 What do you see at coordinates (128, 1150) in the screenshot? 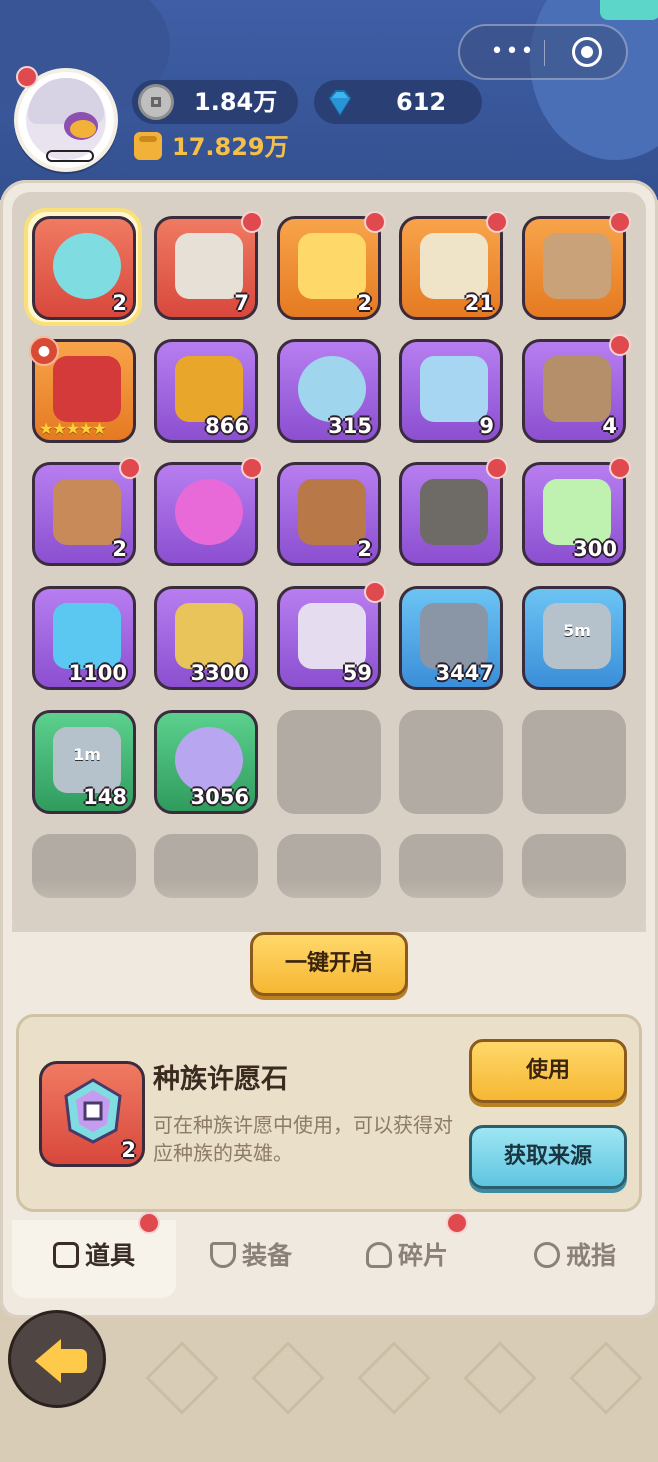
I see `detail-item-count: 2` at bounding box center [128, 1150].